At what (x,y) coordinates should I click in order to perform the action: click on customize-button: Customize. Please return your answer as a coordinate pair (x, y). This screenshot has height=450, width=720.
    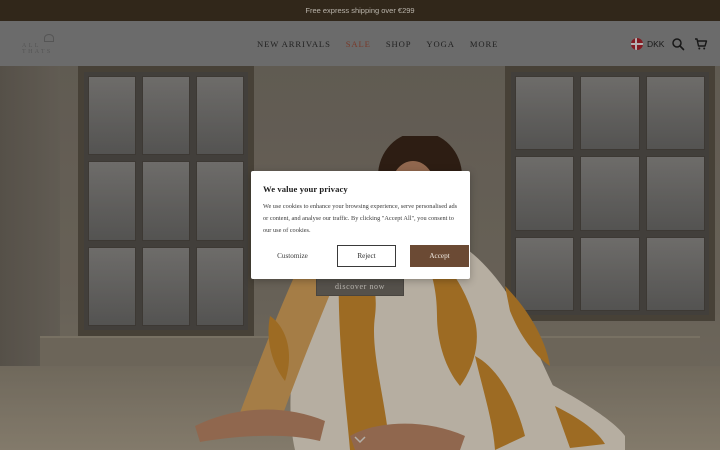
    Looking at the image, I should click on (292, 256).